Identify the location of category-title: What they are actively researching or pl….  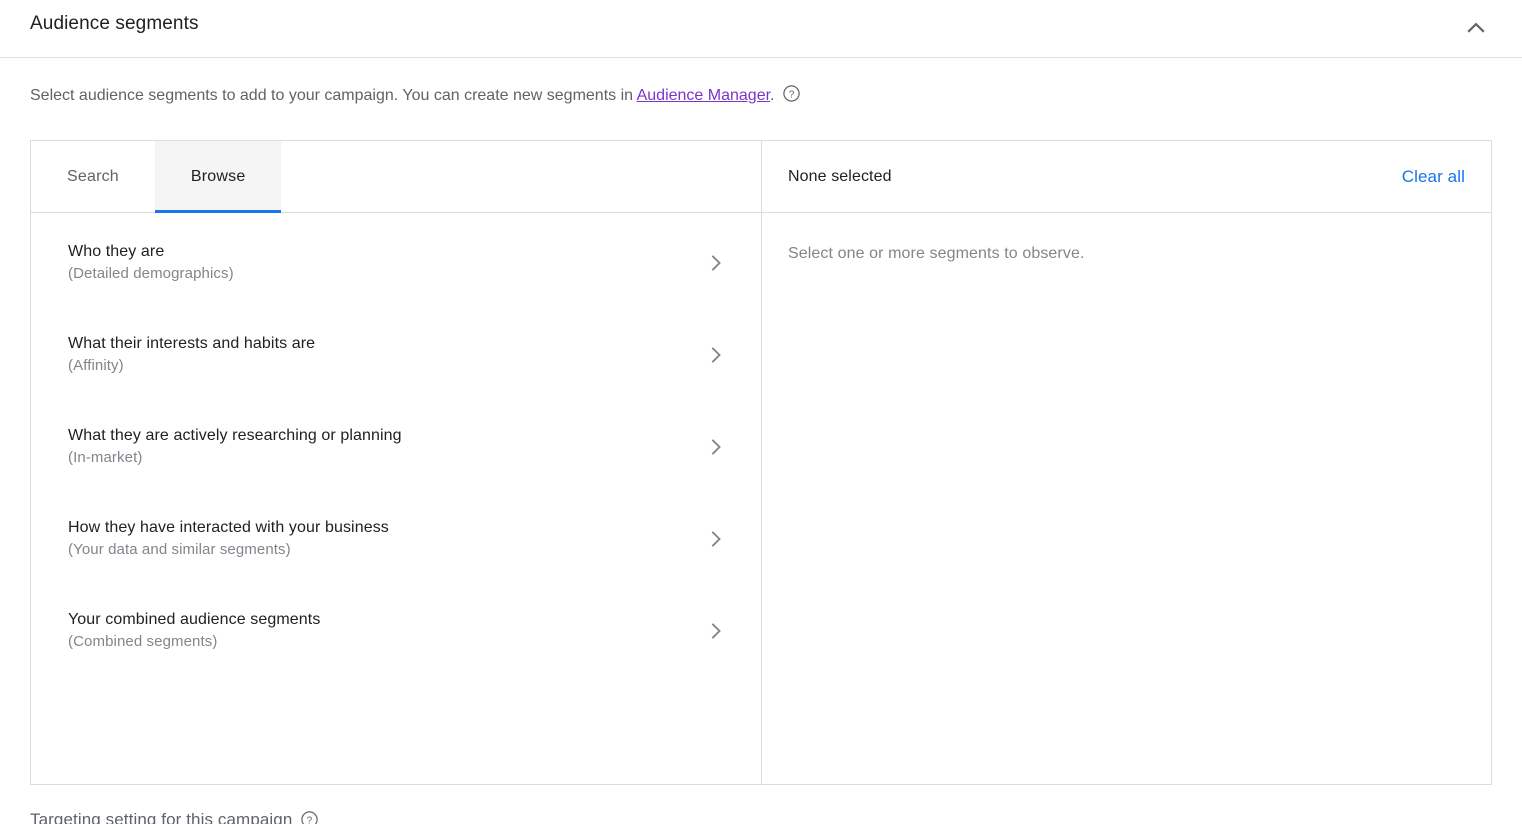
(235, 435).